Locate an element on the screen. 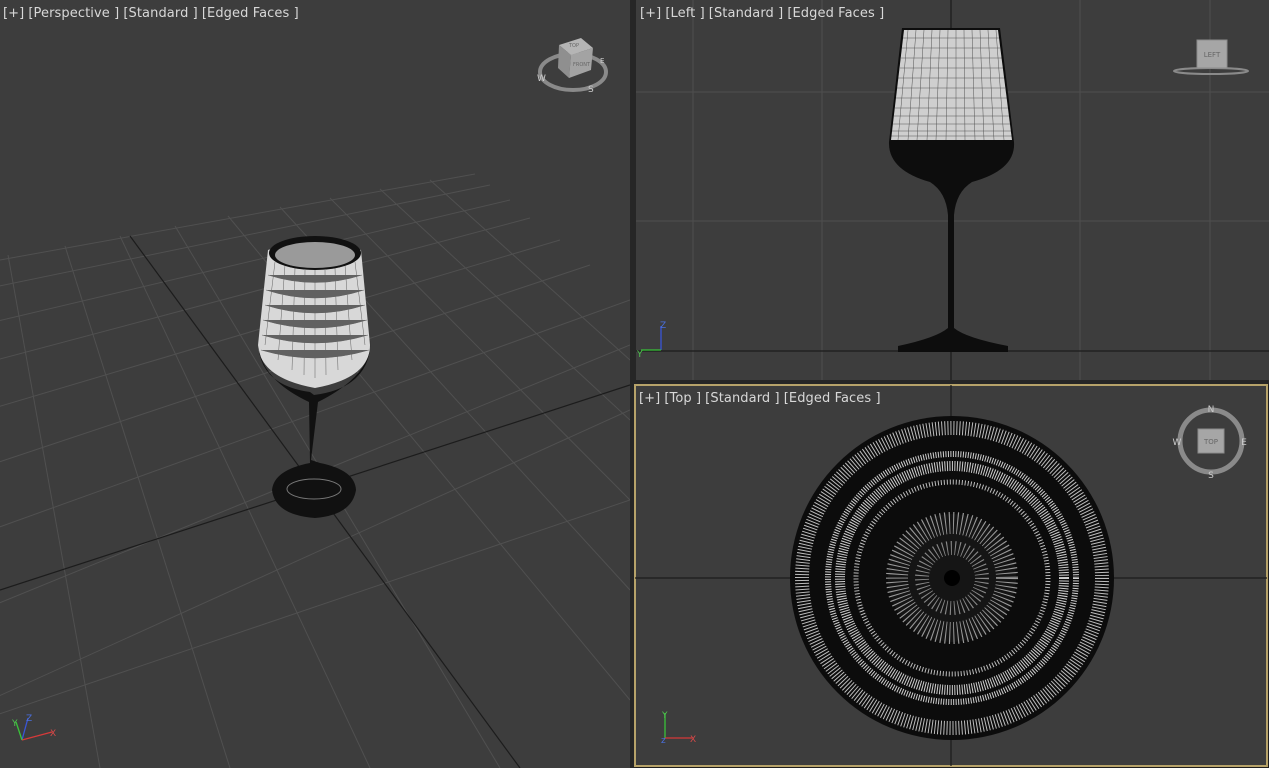  viewcube-ring is located at coordinates (1211, 71).